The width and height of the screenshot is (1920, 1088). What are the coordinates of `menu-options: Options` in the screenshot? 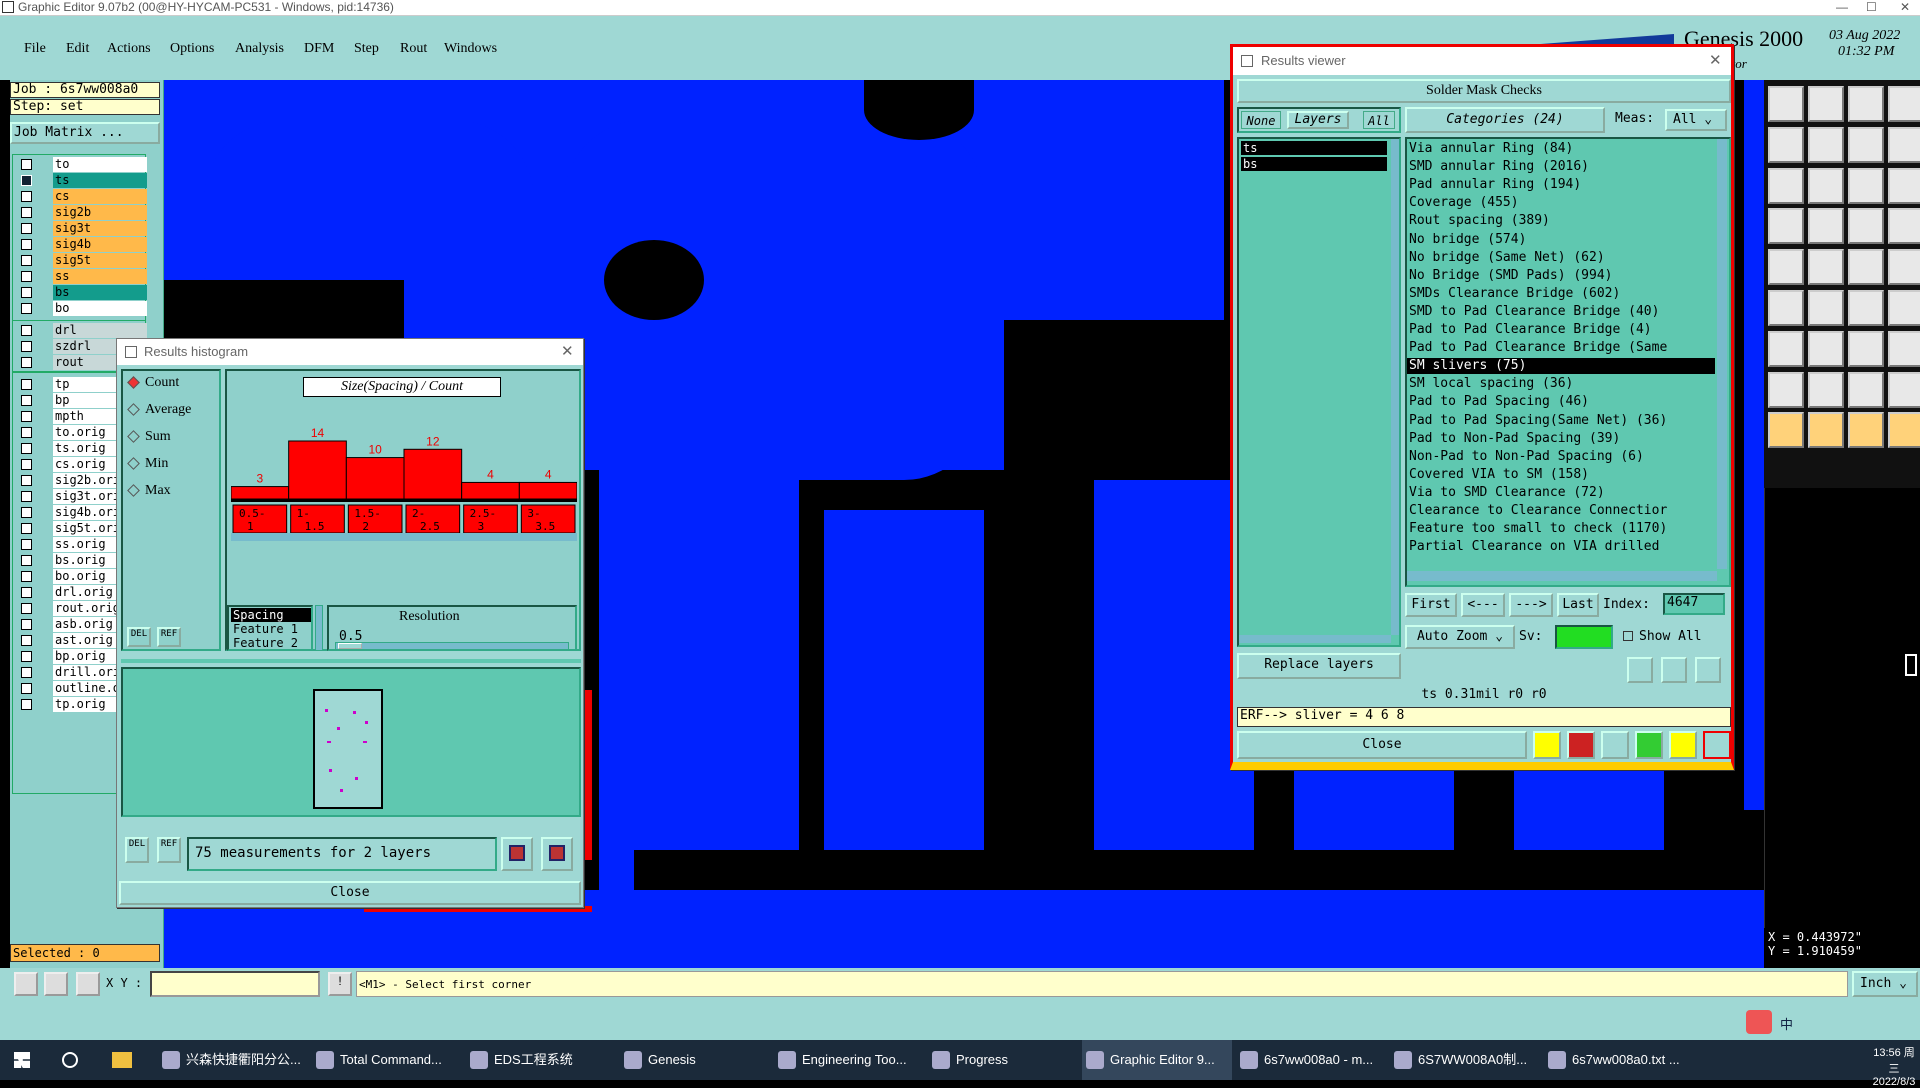 It's located at (192, 49).